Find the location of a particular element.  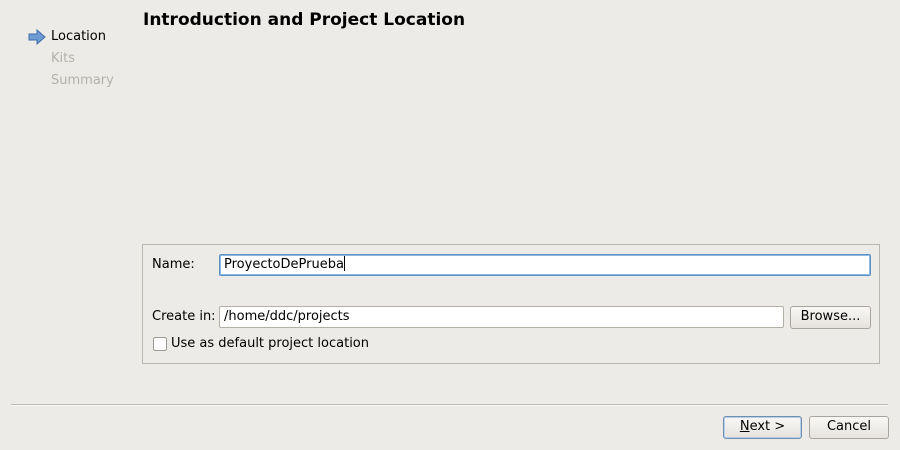

step-location: Location is located at coordinates (71, 39).